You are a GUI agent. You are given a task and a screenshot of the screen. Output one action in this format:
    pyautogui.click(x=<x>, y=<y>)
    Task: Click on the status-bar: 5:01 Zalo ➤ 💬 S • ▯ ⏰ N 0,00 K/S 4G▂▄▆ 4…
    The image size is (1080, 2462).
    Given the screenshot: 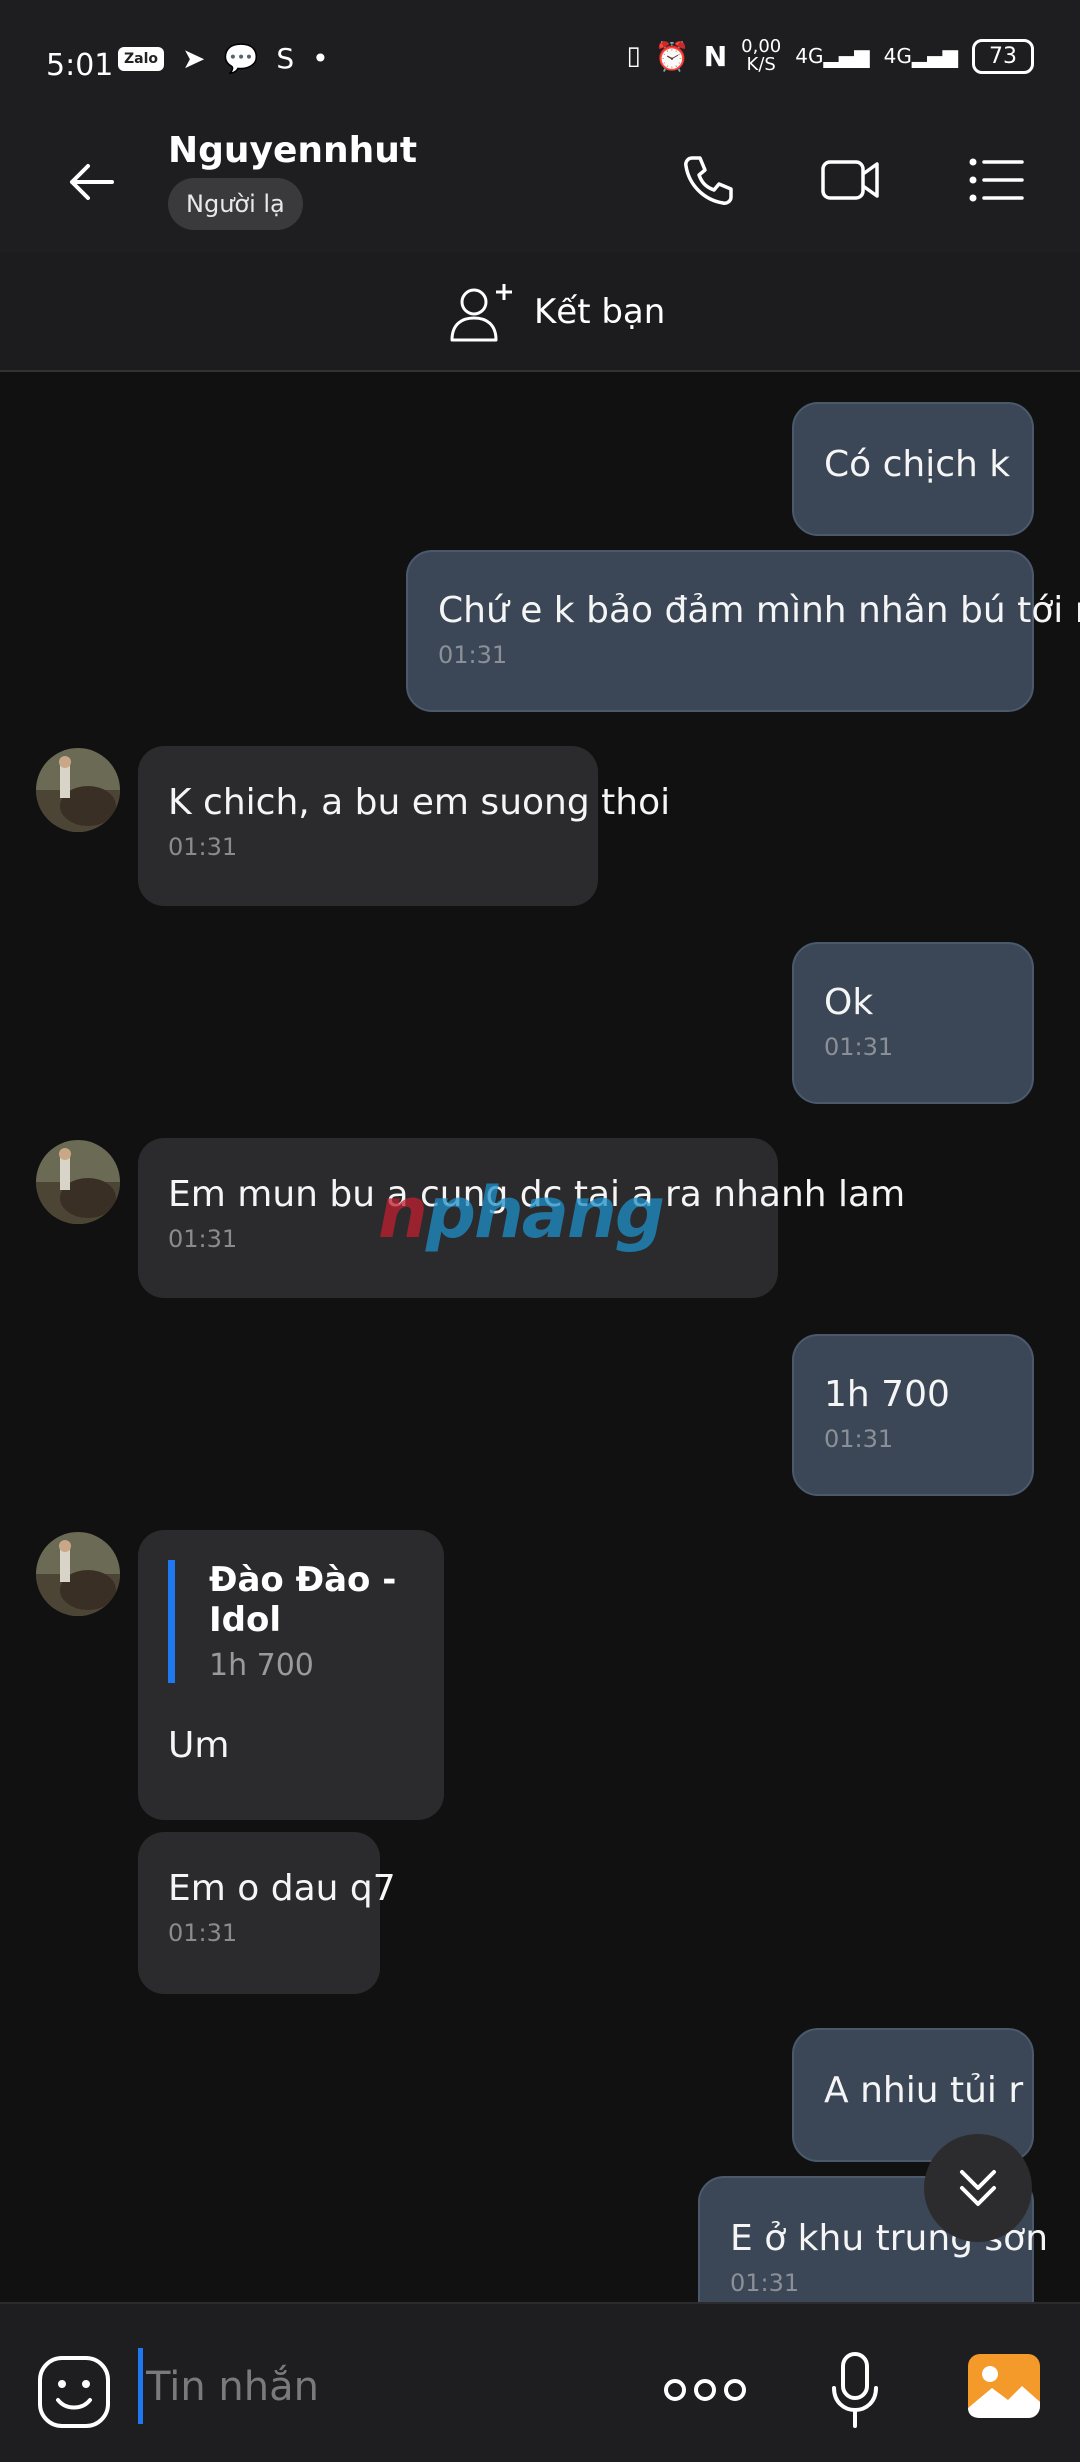 What is the action you would take?
    pyautogui.click(x=540, y=54)
    